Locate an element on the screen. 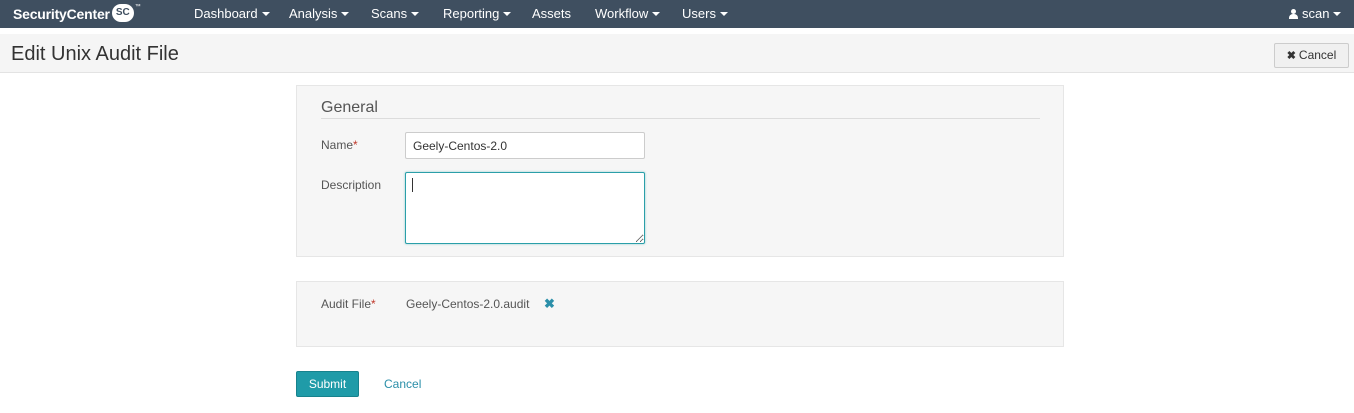 The width and height of the screenshot is (1354, 413). audit-file-label-text: Audit File is located at coordinates (346, 304).